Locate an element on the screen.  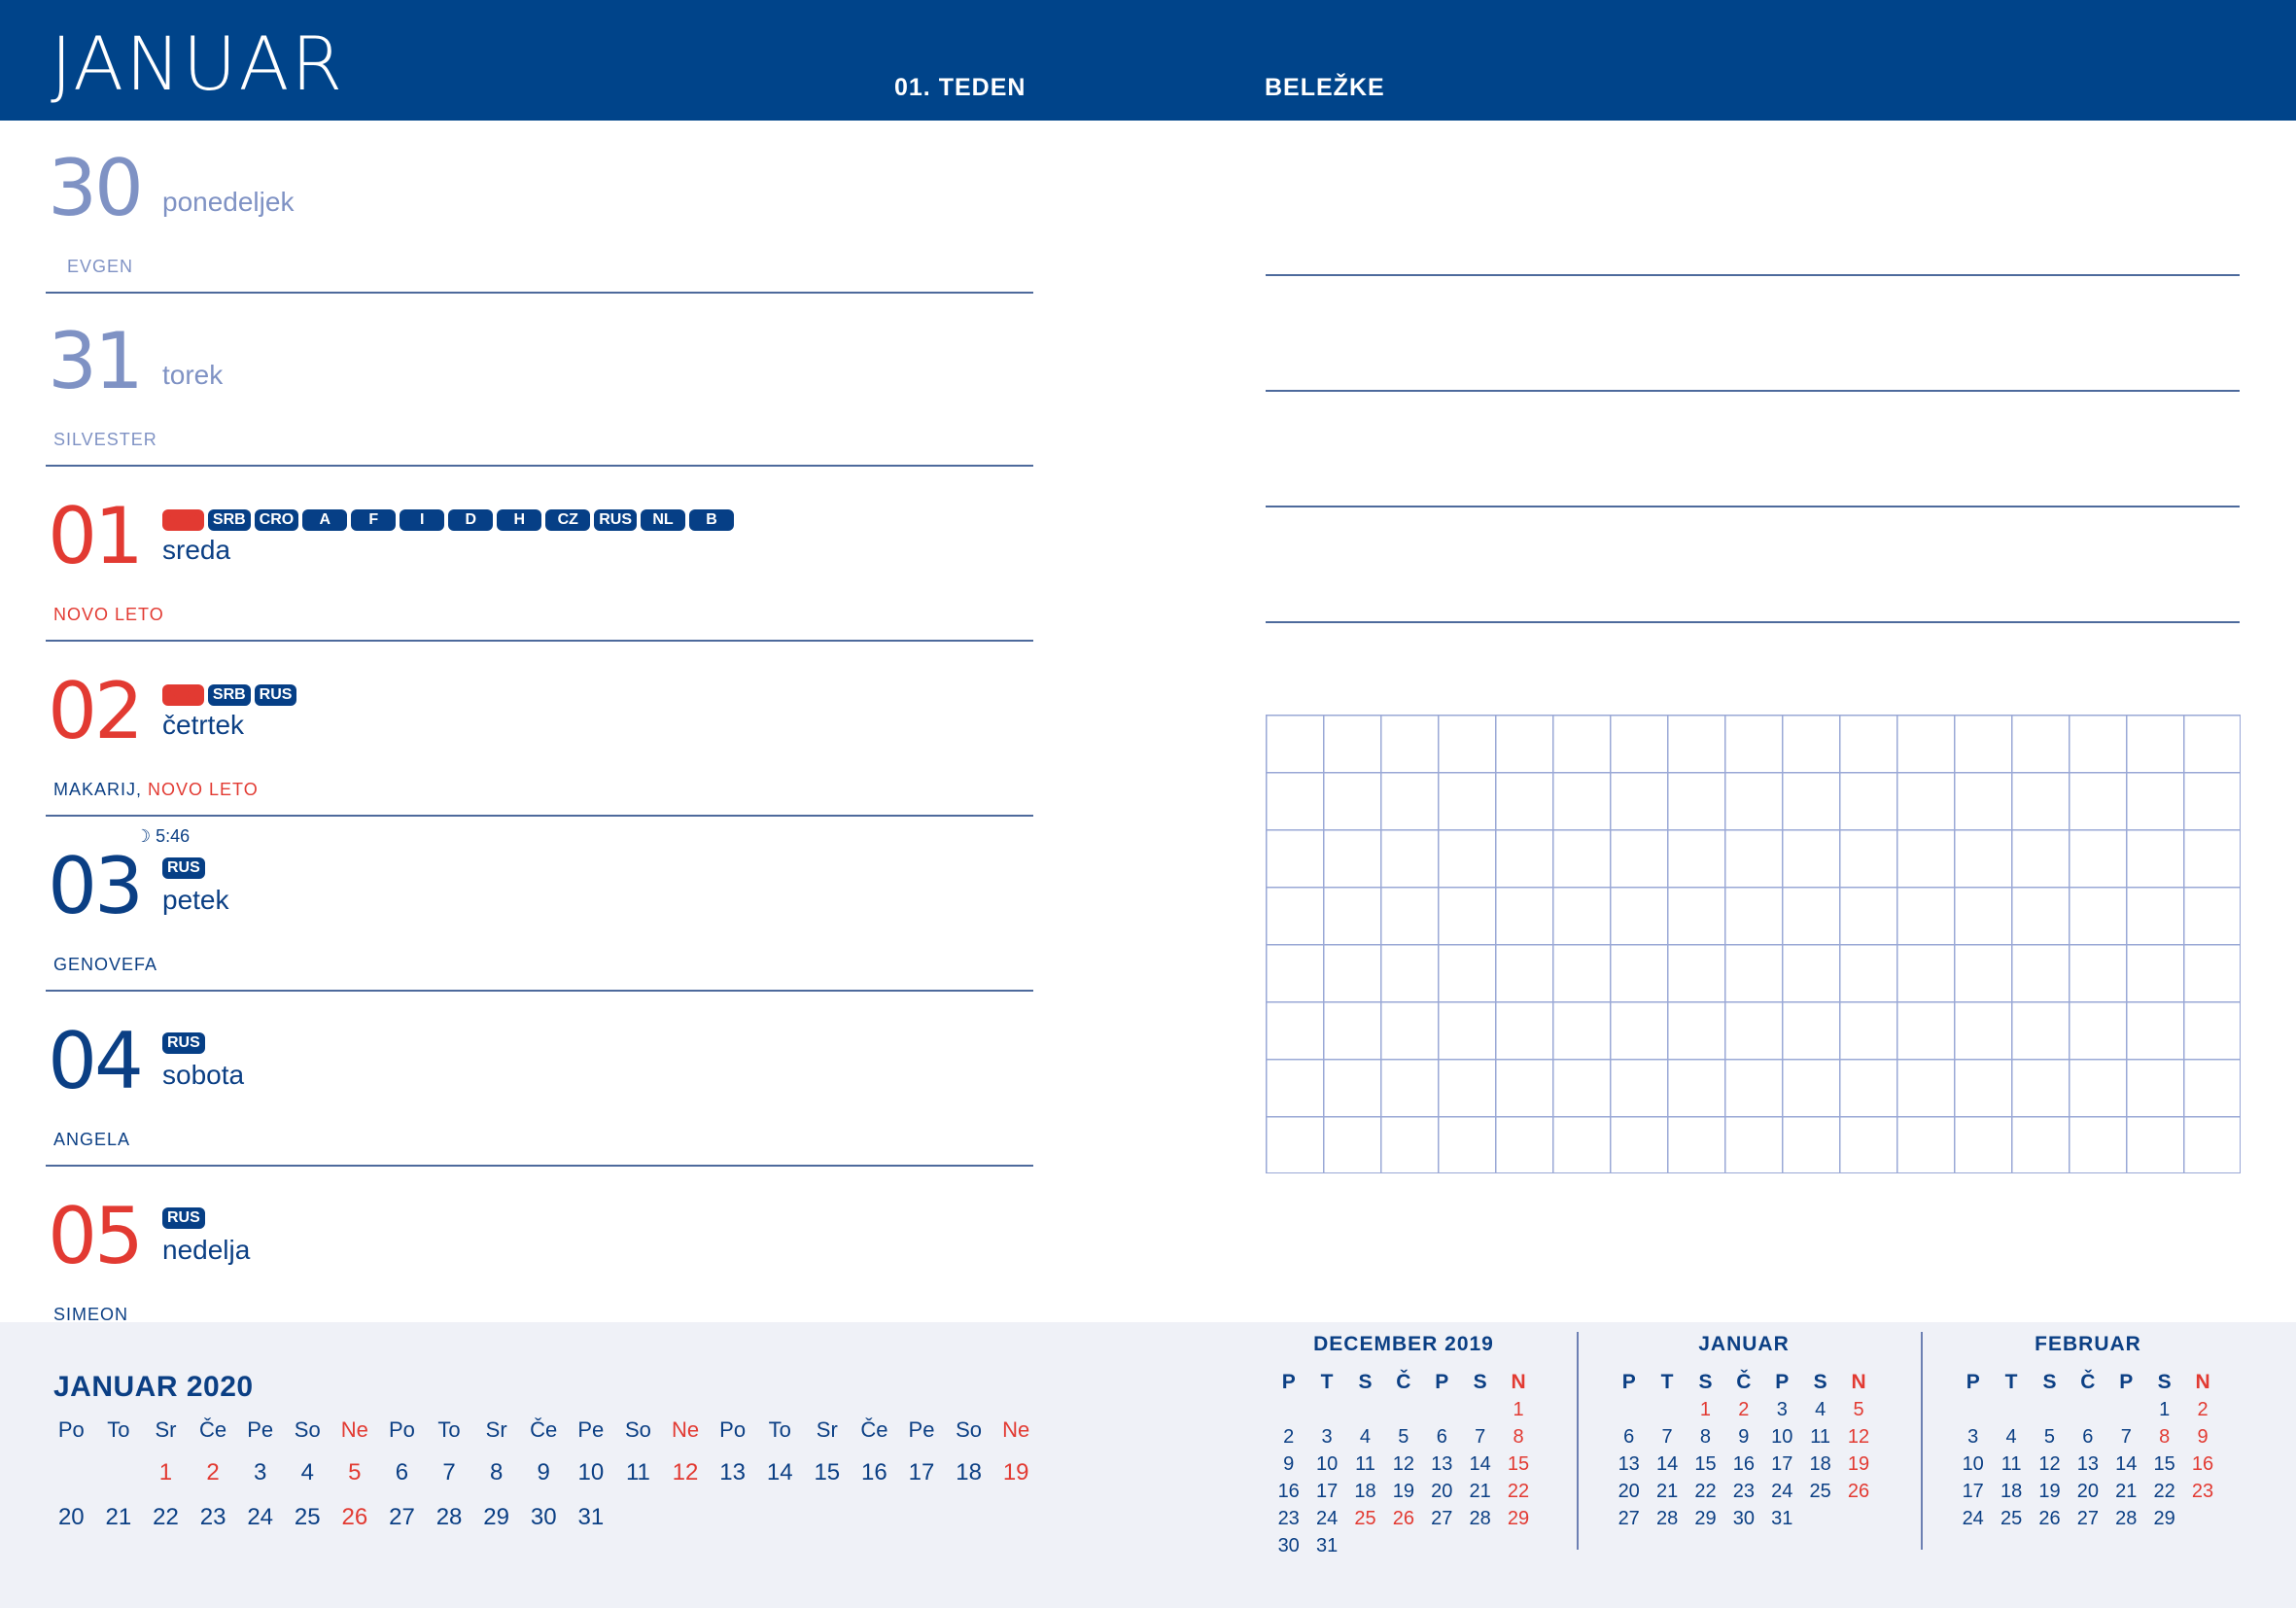
date-cell: 1 is located at coordinates (165, 1472).